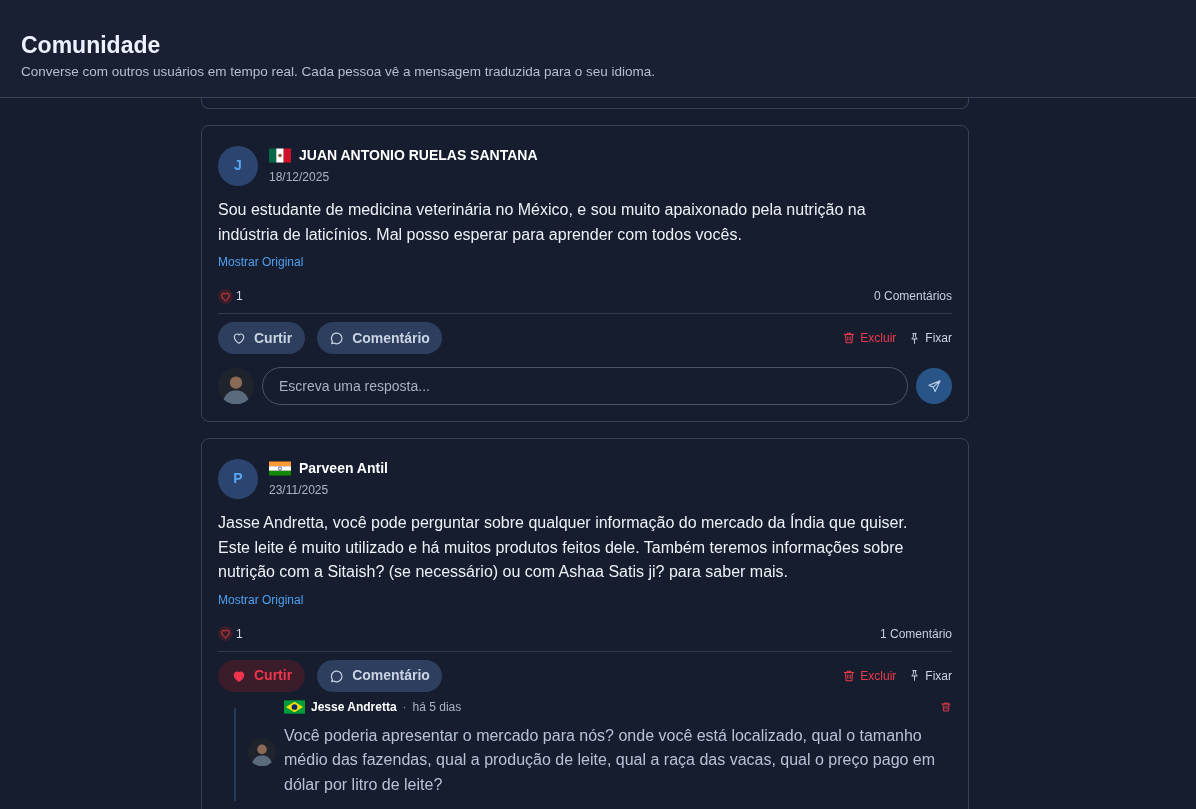 The height and width of the screenshot is (809, 1196). I want to click on author-name: Parveen Antil, so click(343, 468).